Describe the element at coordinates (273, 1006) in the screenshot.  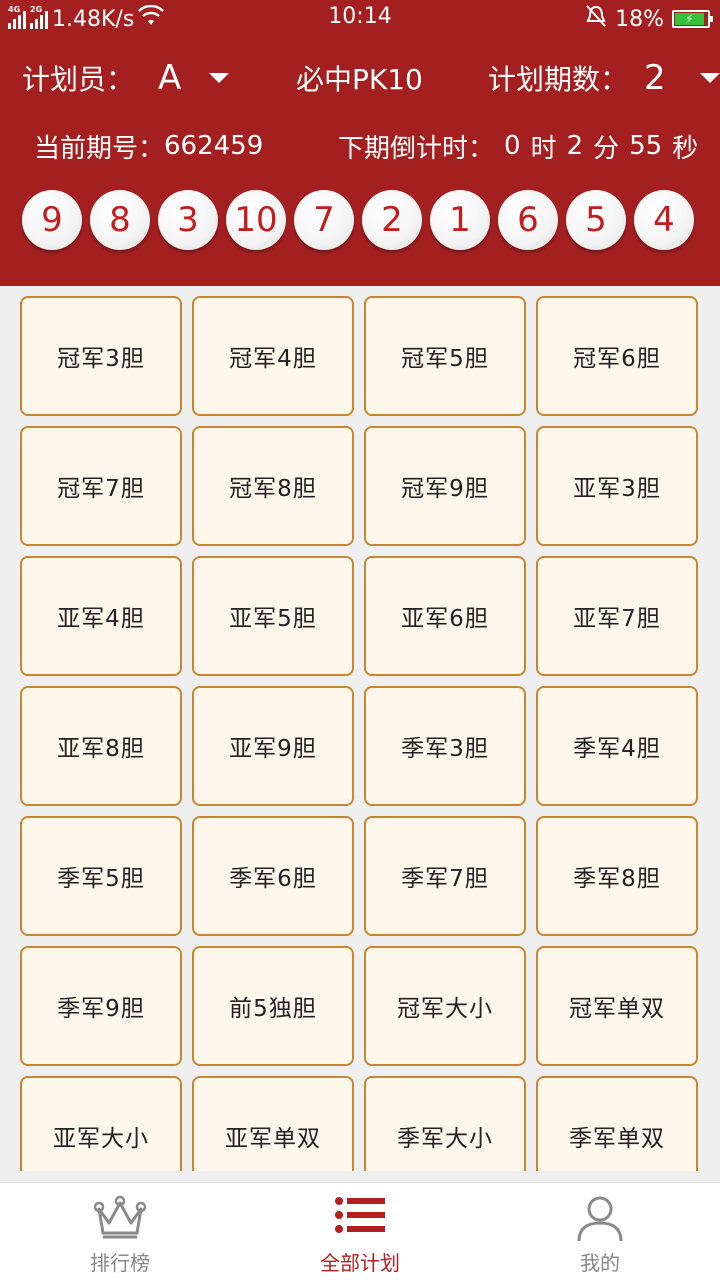
I see `plan-tile: 前5独胆` at that location.